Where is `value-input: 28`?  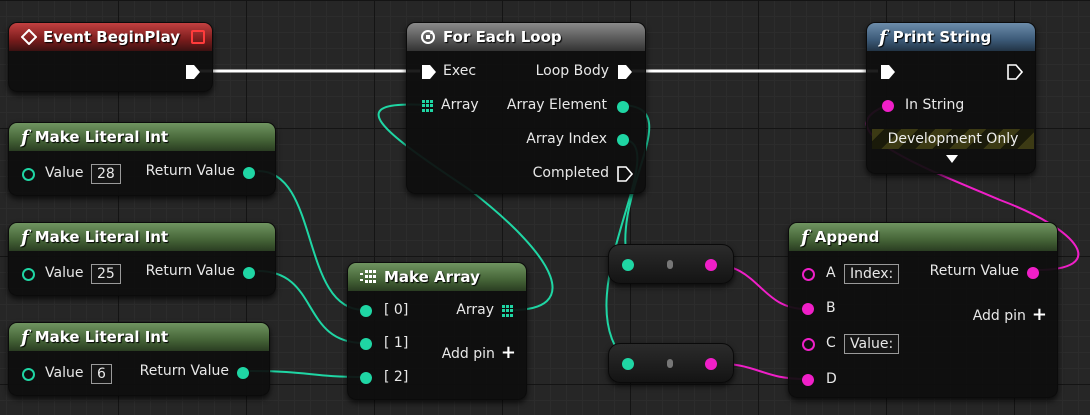
value-input: 28 is located at coordinates (106, 174).